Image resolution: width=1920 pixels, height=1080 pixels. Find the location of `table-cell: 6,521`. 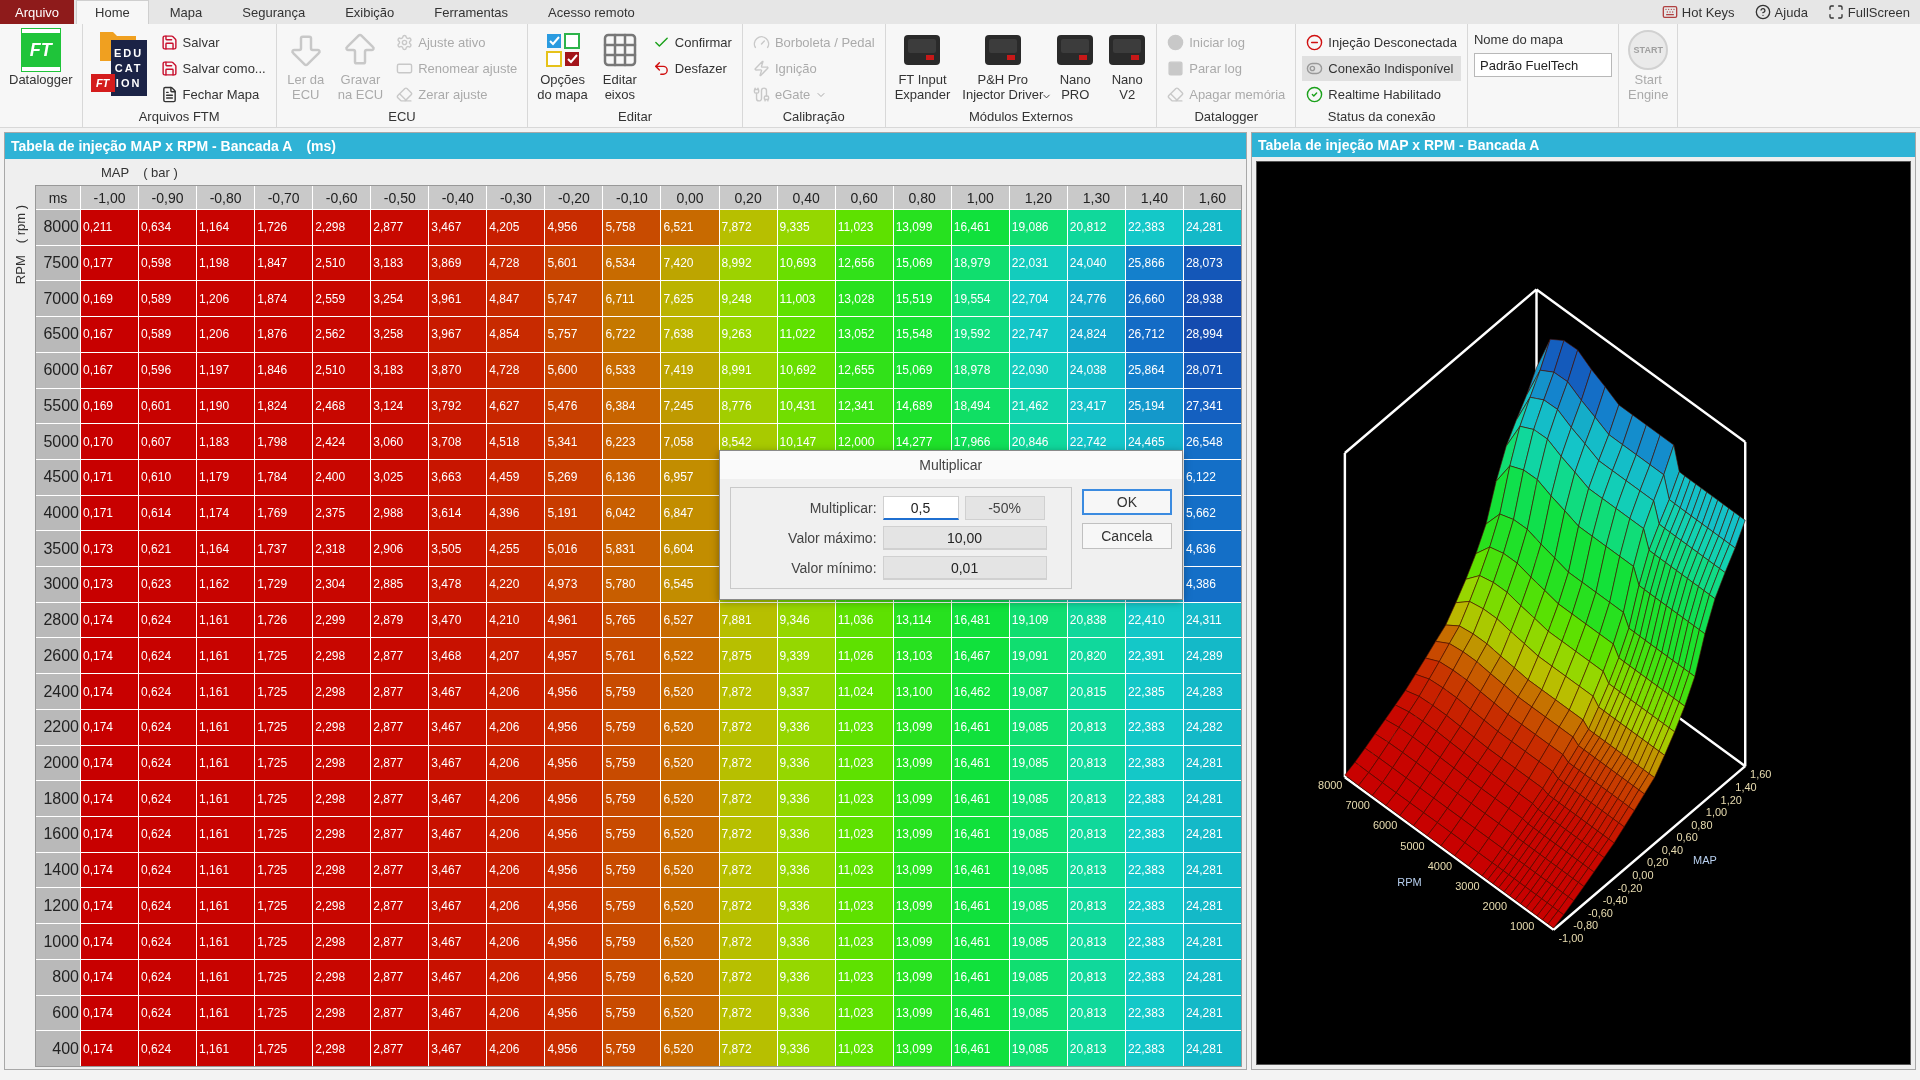

table-cell: 6,521 is located at coordinates (690, 227).